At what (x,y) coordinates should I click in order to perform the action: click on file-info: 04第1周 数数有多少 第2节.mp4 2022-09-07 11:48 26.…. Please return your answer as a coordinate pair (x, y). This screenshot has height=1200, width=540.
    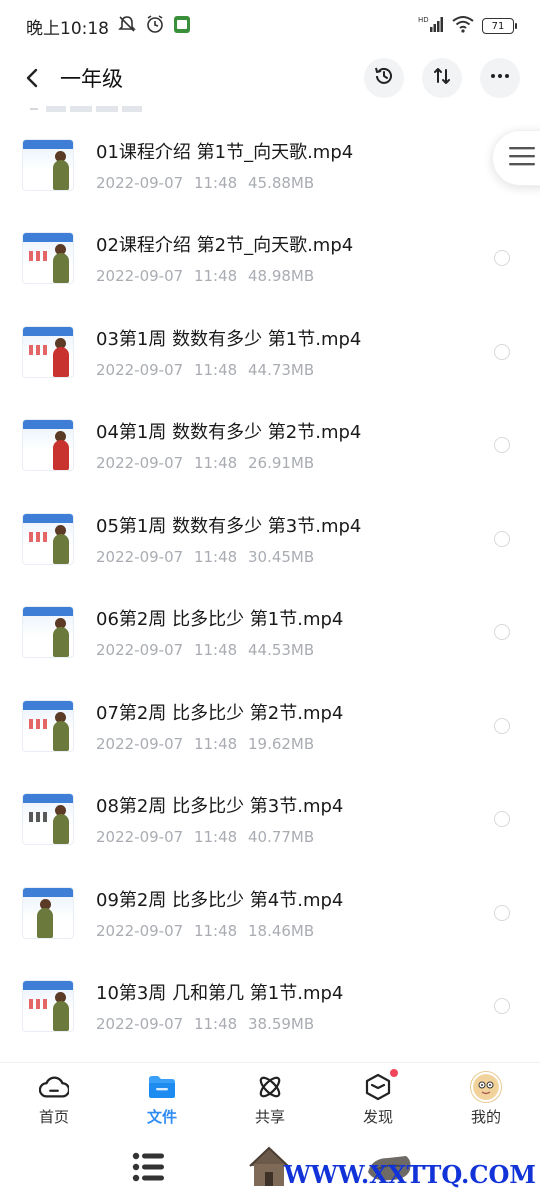
    Looking at the image, I should click on (228, 445).